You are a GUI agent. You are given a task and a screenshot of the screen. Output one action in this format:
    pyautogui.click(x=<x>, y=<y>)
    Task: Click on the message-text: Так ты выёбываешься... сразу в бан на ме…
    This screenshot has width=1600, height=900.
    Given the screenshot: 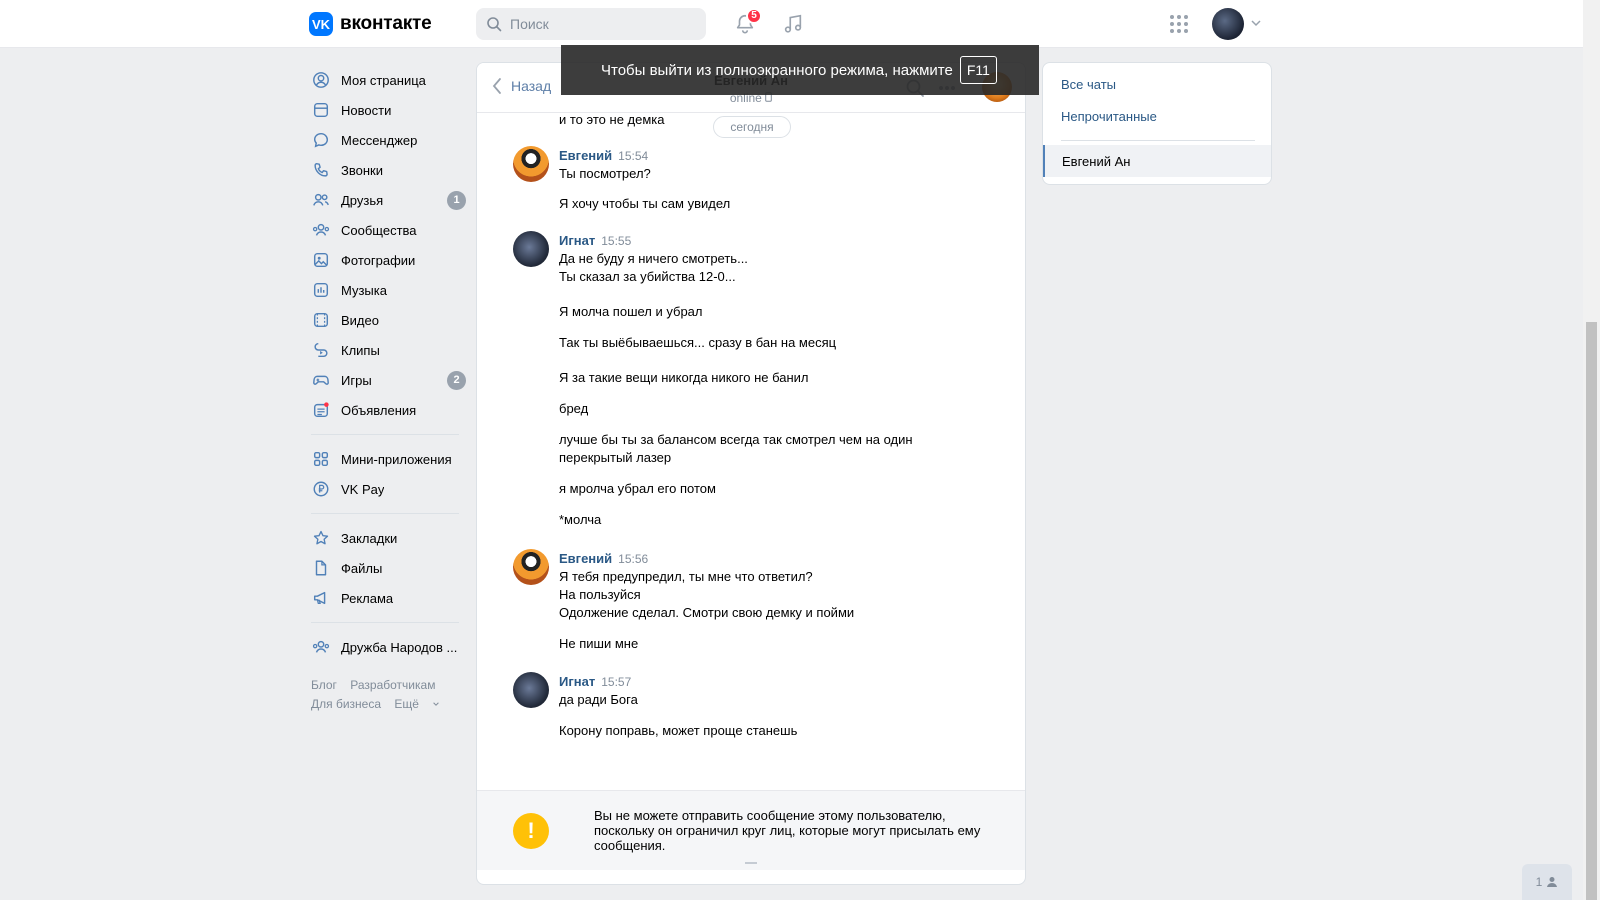 What is the action you would take?
    pyautogui.click(x=698, y=342)
    